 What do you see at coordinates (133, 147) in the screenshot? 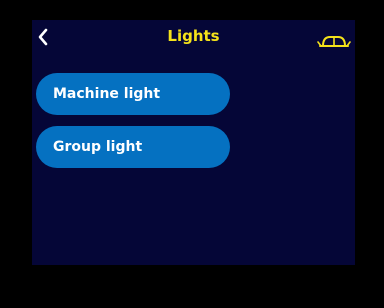
I see `group-light-button: Group light` at bounding box center [133, 147].